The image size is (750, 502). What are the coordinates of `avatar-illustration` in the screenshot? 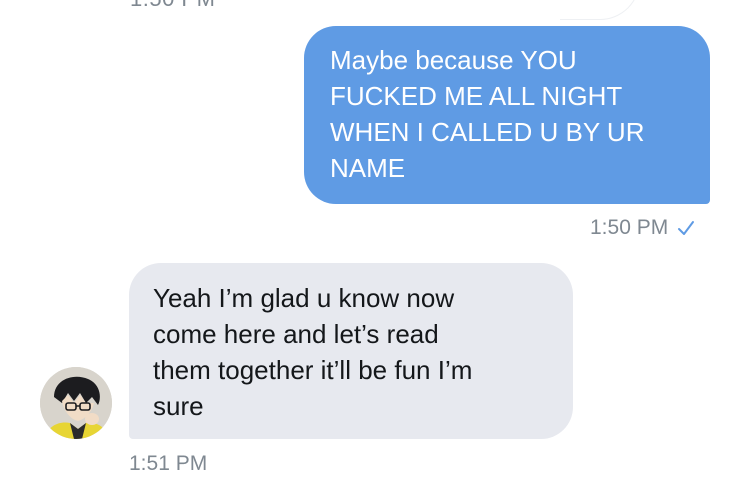 It's located at (76, 403).